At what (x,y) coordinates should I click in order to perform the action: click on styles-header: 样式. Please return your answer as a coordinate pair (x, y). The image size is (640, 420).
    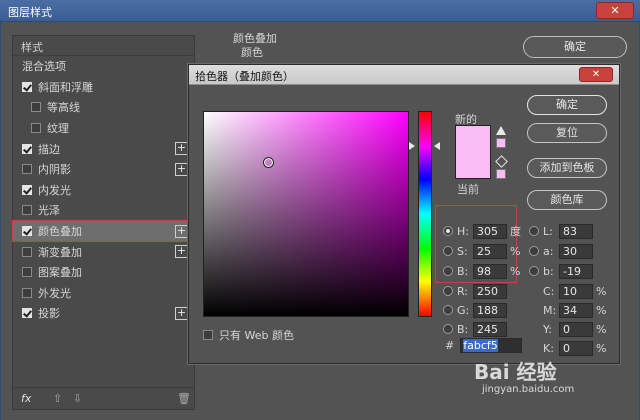
    Looking at the image, I should click on (103, 46).